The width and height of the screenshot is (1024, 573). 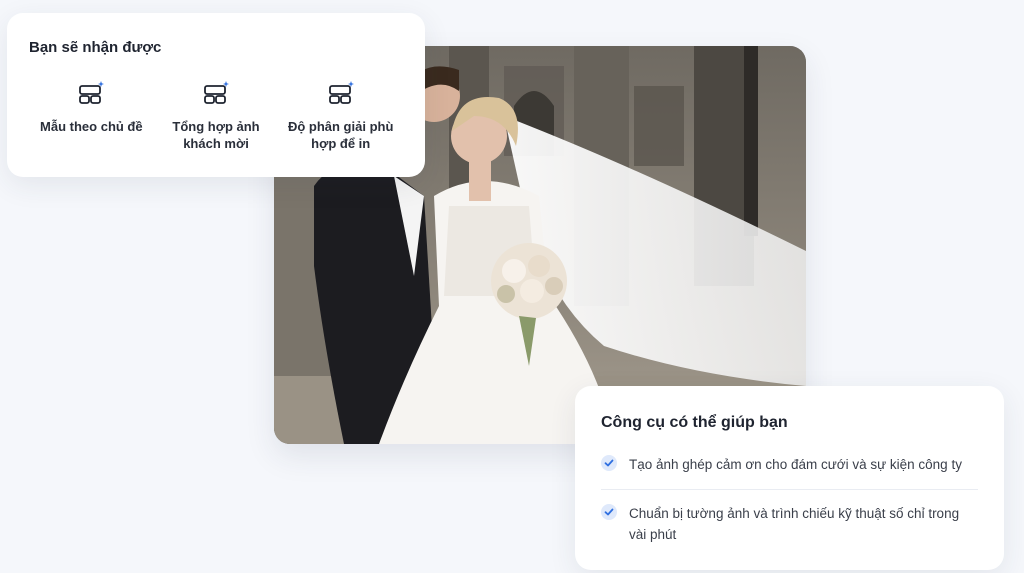 I want to click on features-title: Bạn sẽ nhận được, so click(x=95, y=47).